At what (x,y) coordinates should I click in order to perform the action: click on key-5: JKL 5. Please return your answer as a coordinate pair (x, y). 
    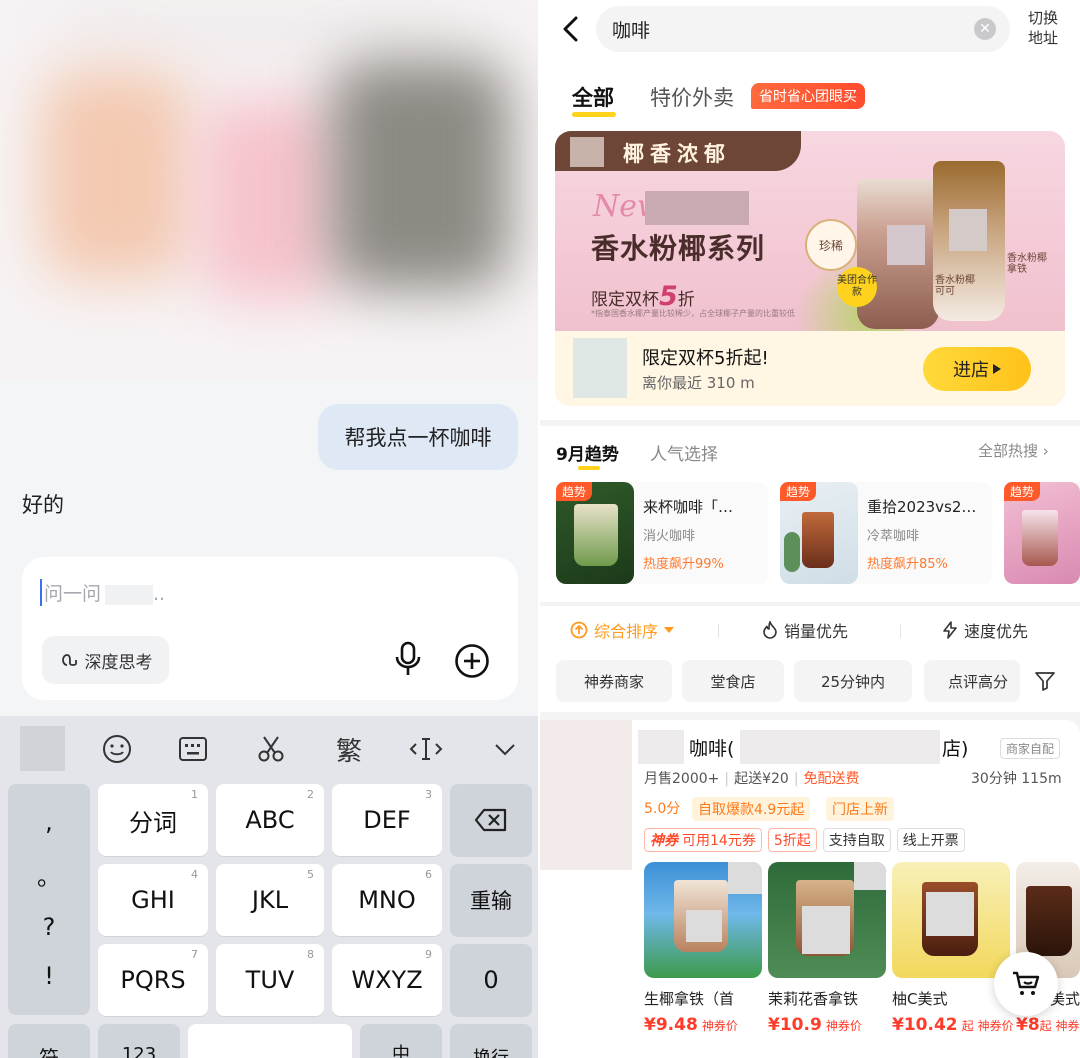
    Looking at the image, I should click on (270, 900).